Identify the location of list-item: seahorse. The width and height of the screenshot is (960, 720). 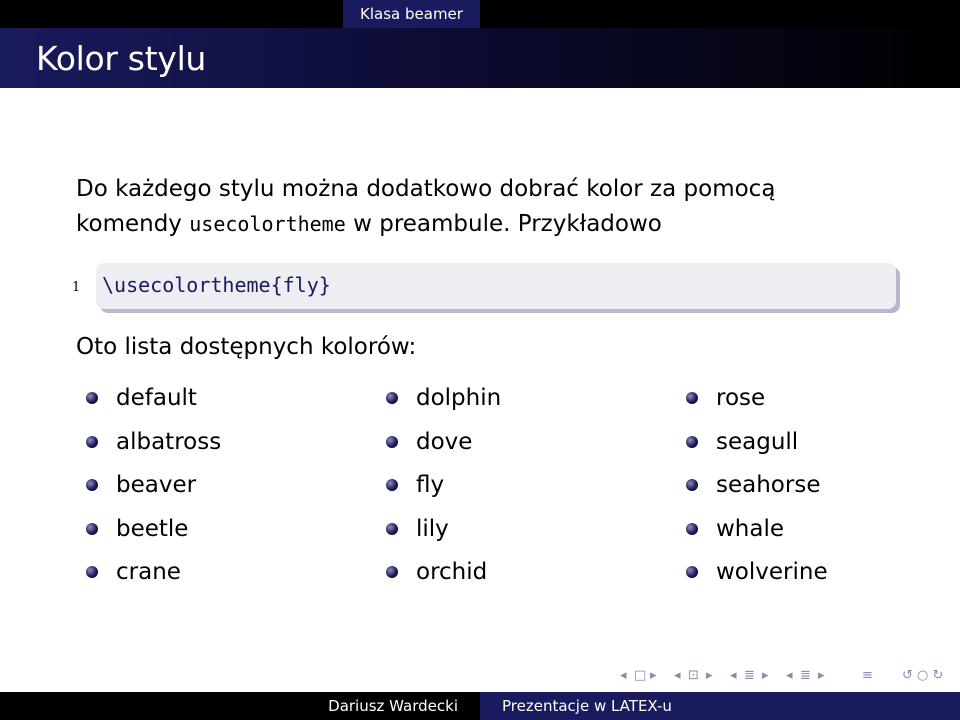
(757, 489).